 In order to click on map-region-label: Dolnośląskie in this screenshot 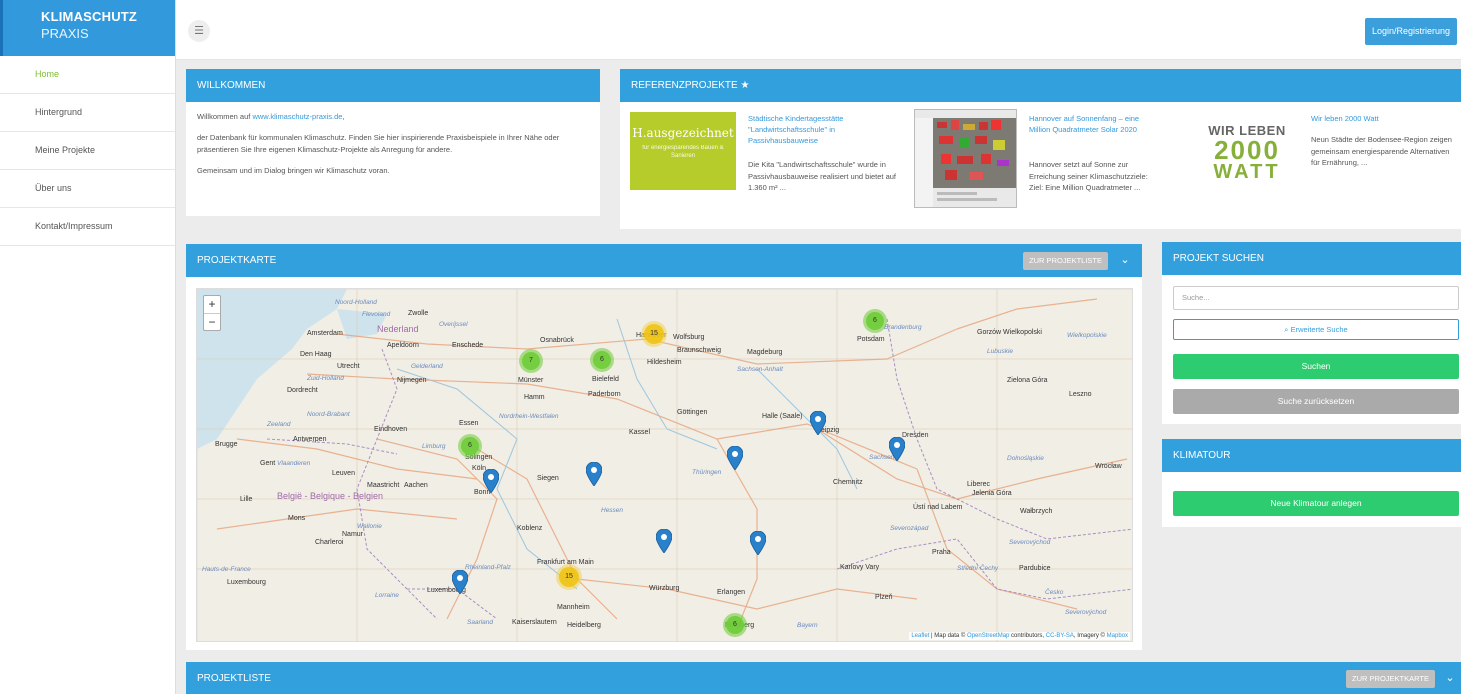, I will do `click(1025, 458)`.